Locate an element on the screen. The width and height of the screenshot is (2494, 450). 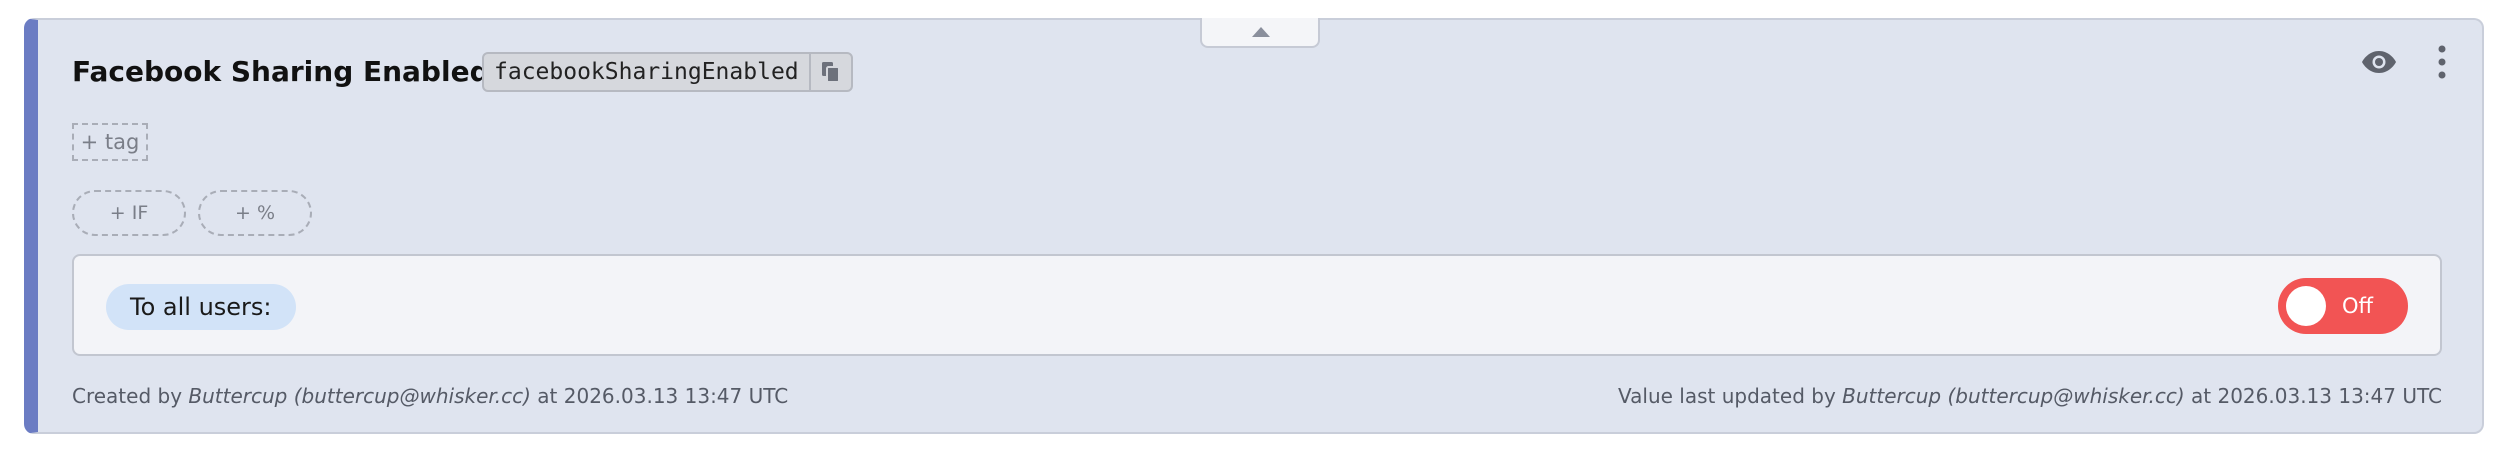
collapse-button is located at coordinates (1260, 33).